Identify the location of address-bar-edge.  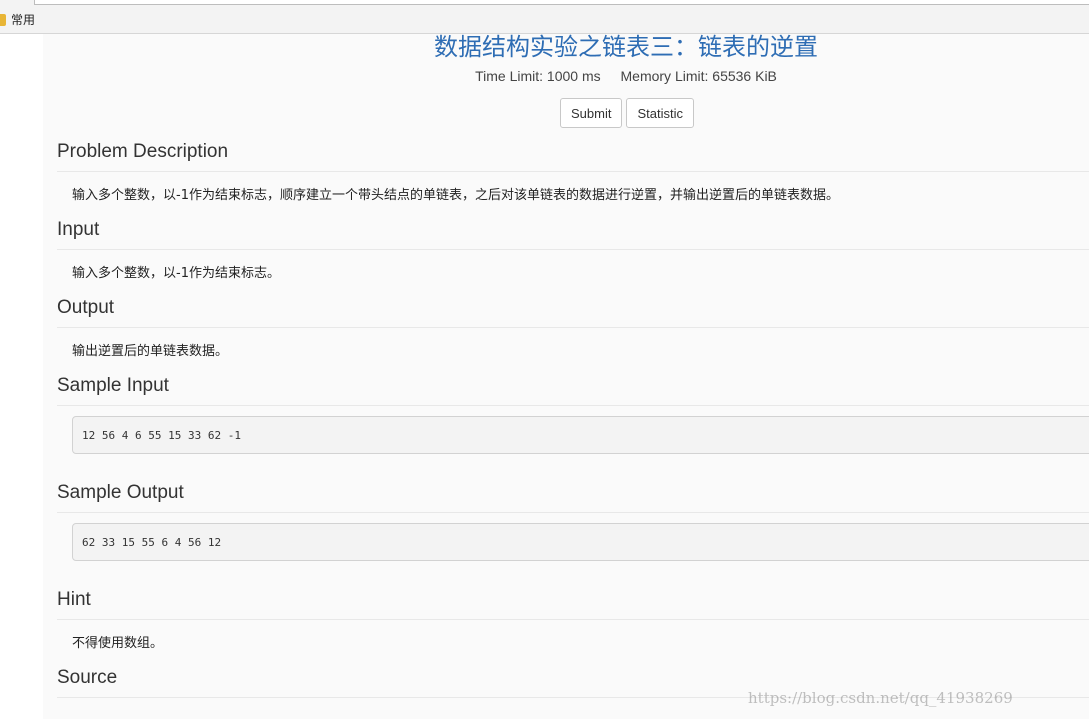
(561, 2).